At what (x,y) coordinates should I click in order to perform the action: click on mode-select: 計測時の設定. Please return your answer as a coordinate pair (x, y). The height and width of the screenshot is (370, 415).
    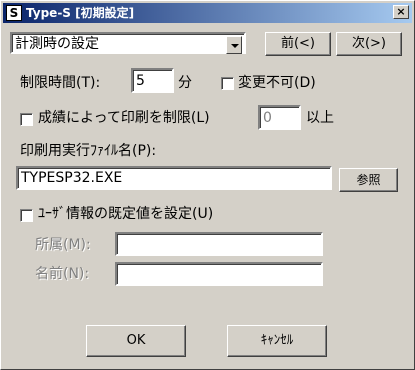
    Looking at the image, I should click on (128, 43).